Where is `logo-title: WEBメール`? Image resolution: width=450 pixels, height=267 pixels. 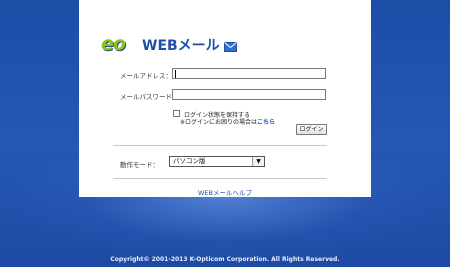 logo-title: WEBメール is located at coordinates (181, 46).